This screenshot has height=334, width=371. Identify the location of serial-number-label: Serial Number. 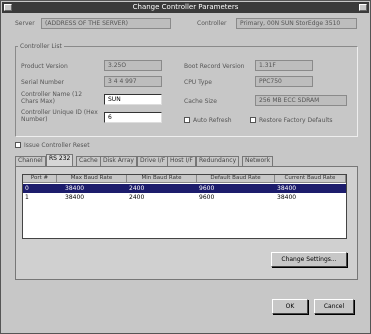
(42, 82).